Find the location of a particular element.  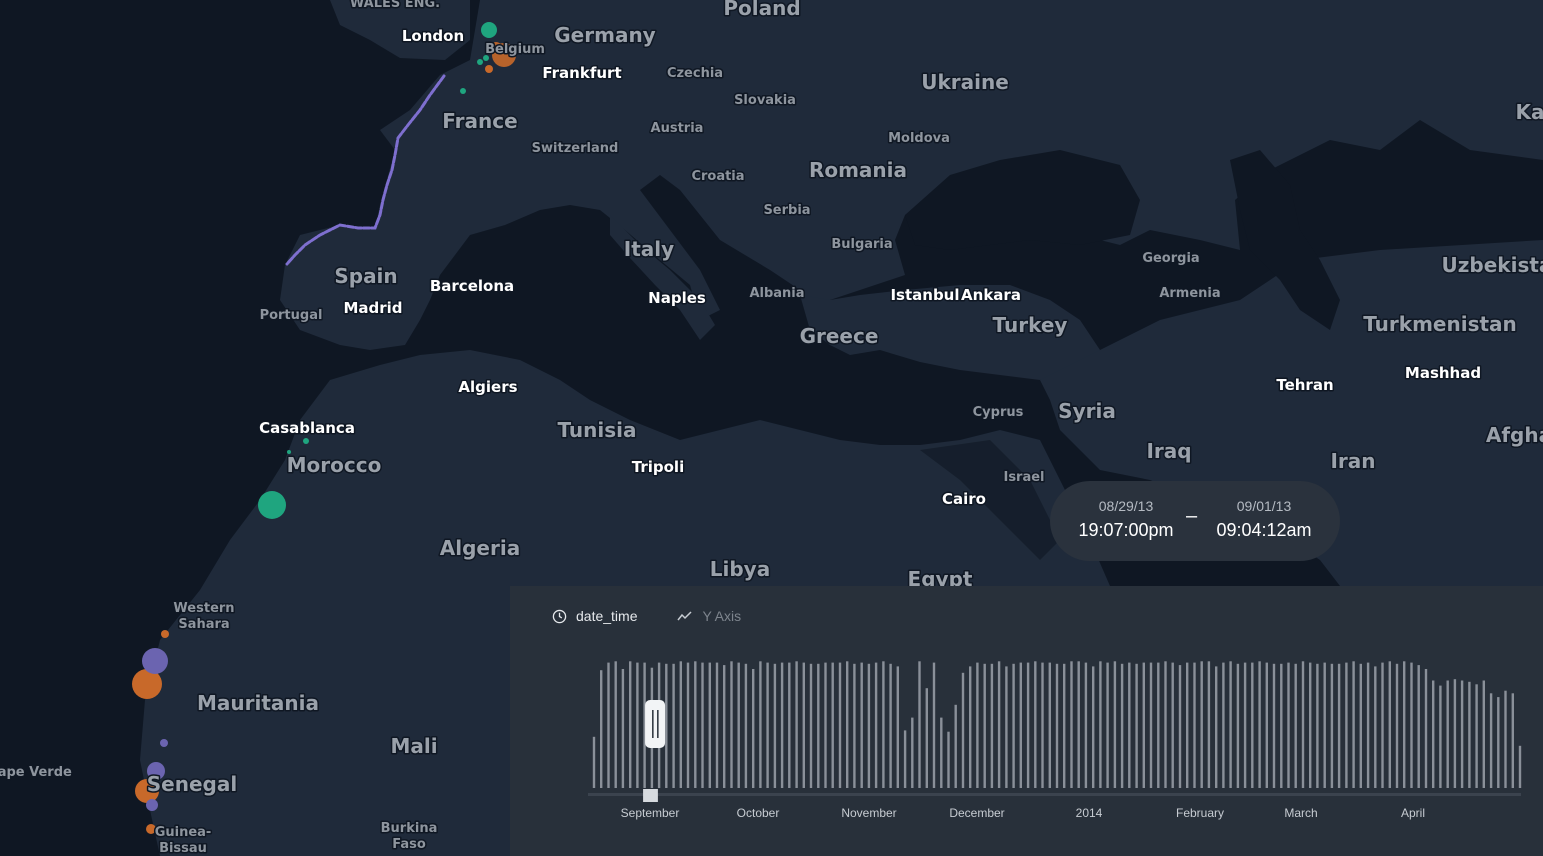

country-label: Moldova is located at coordinates (919, 138).